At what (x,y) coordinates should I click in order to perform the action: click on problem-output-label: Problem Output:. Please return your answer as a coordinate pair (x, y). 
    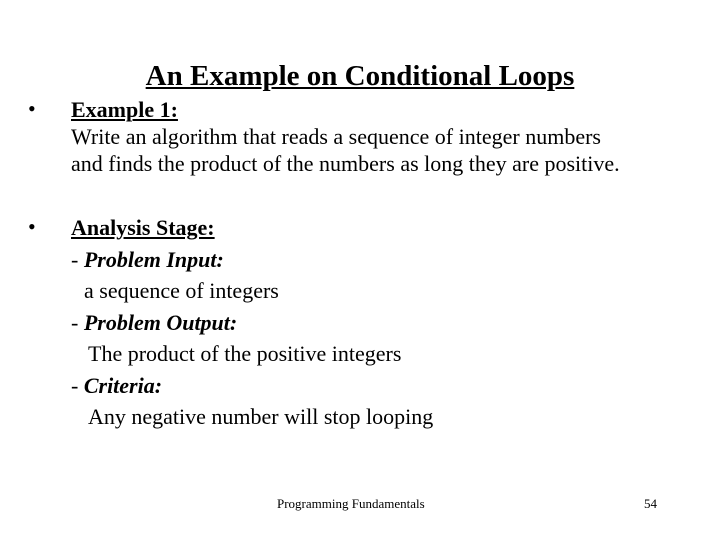
    Looking at the image, I should click on (160, 322).